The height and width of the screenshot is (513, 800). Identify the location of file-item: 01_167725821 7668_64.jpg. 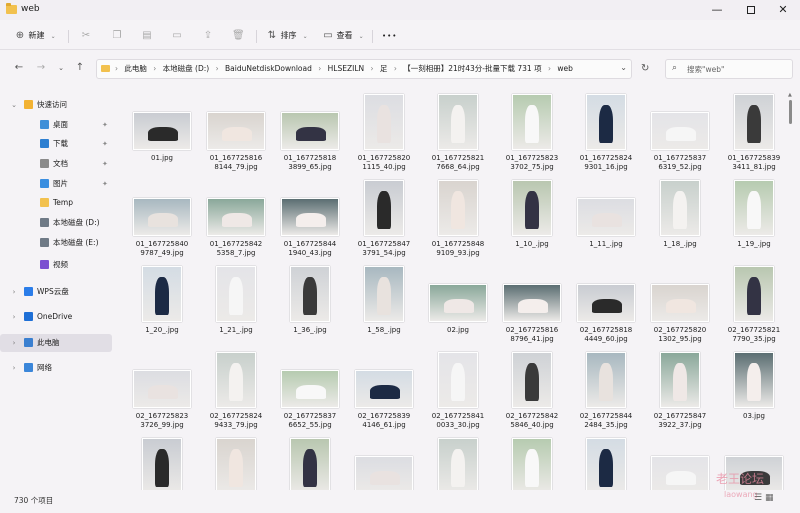
(458, 135).